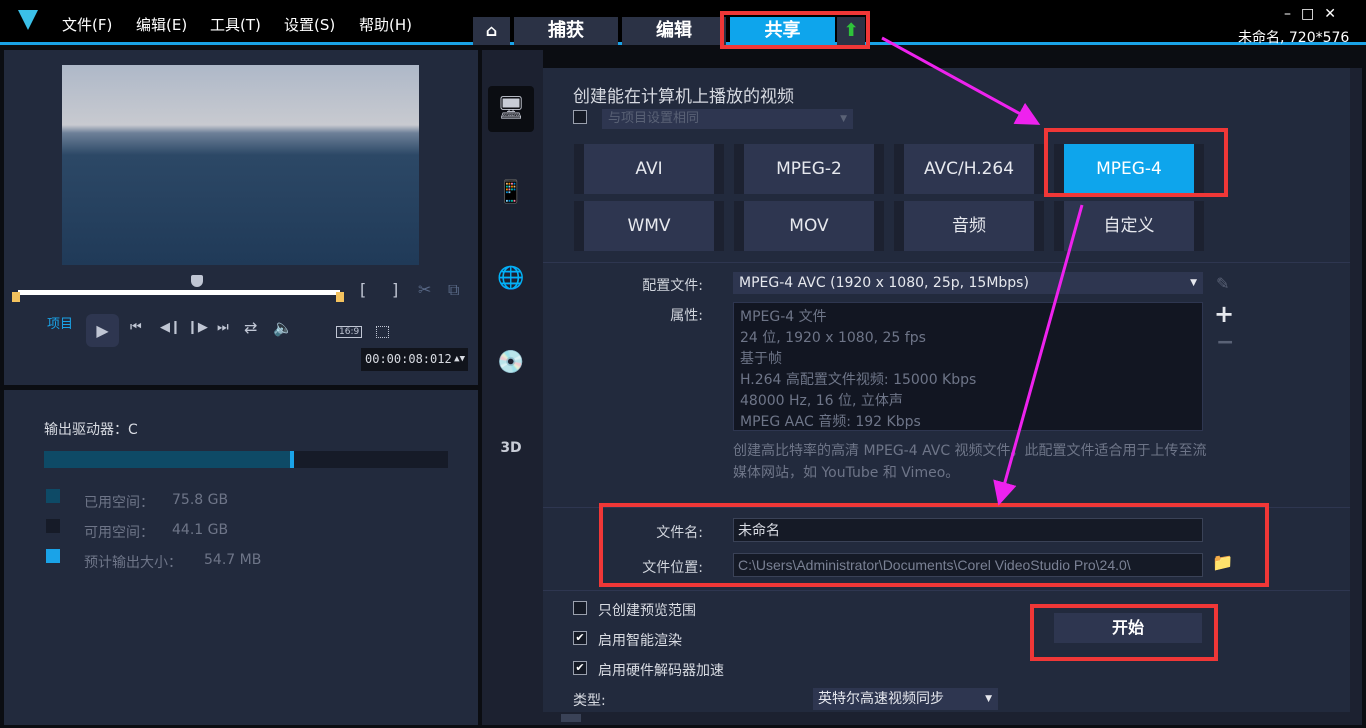 Image resolution: width=1366 pixels, height=728 pixels. Describe the element at coordinates (1038, 355) in the screenshot. I see `arrow-to-file-fields` at that location.